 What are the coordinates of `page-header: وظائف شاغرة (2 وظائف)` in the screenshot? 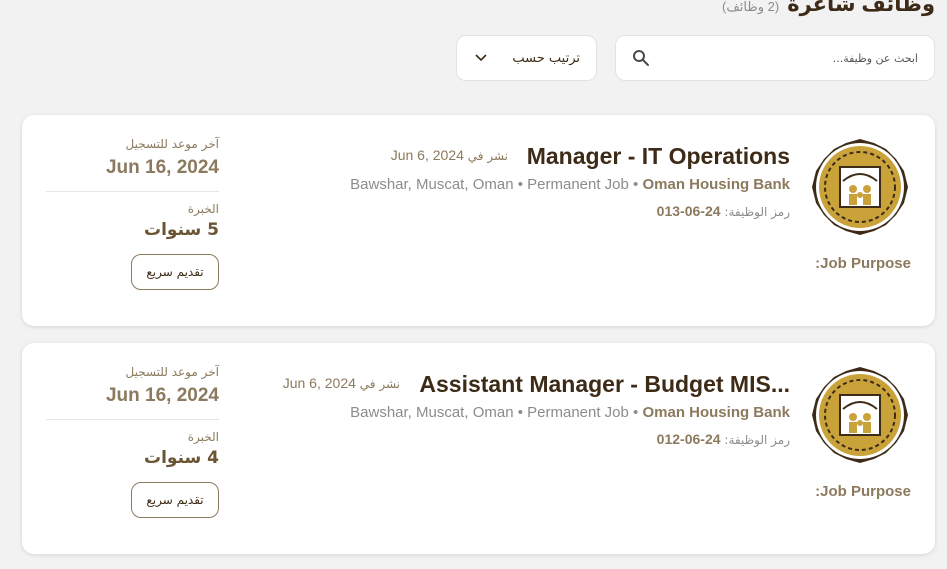 It's located at (828, 8).